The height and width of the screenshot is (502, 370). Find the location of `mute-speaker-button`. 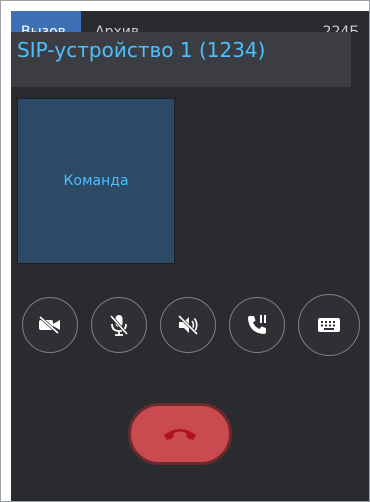

mute-speaker-button is located at coordinates (188, 325).